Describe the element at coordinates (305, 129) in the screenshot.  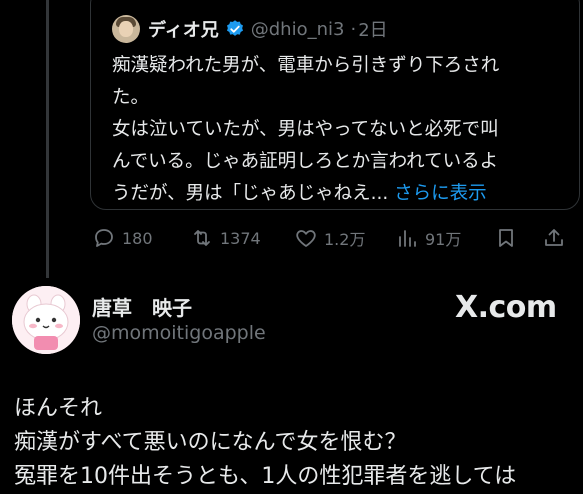
I see `quoted-line: 女は泣いていたが、男はやってないと必死で叫` at that location.